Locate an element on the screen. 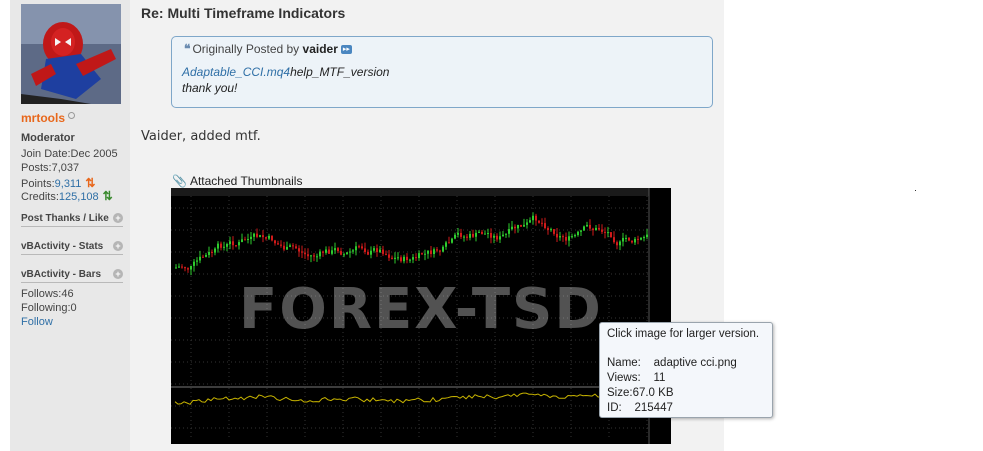 The image size is (983, 451). post-thanks-header: Post Thanks / Like + is located at coordinates (72, 220).